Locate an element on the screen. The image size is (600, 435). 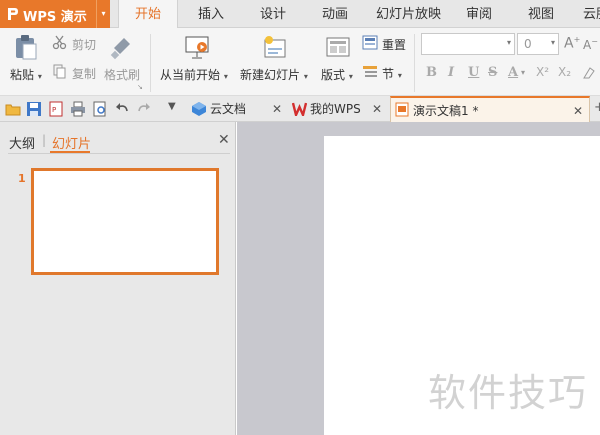
tab-outline: 大纲 is located at coordinates (22, 142).